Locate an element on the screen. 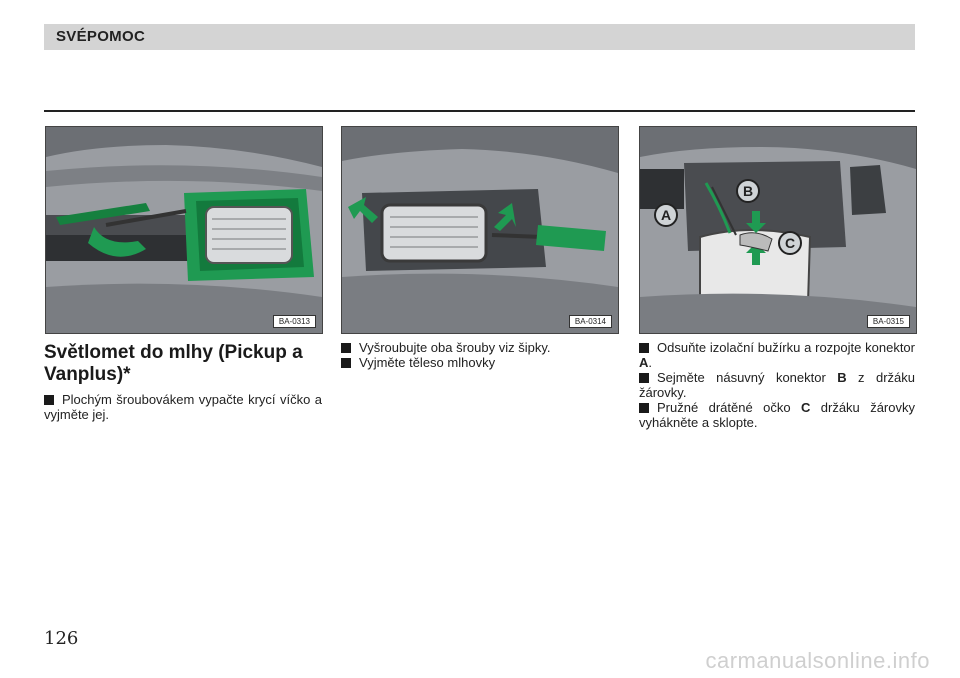 This screenshot has height=678, width=960. bulb-holder-illustration: A B C is located at coordinates (778, 230).